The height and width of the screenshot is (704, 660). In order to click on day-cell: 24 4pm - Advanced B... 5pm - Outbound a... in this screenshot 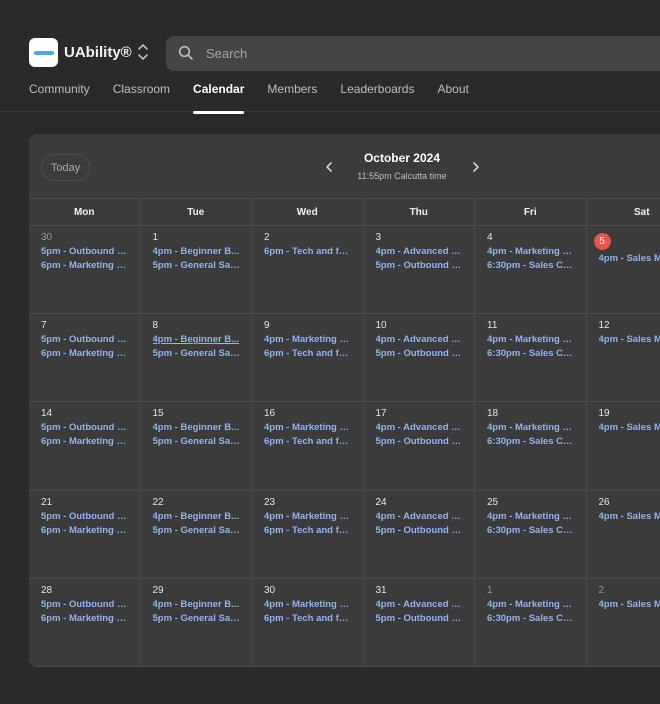, I will do `click(419, 534)`.